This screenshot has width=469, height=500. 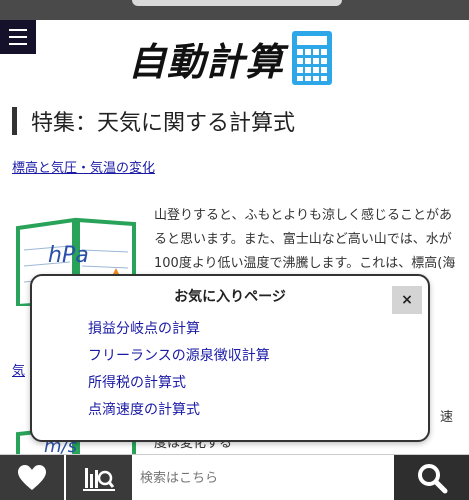 I want to click on article-link-wind: 気, so click(x=18, y=369).